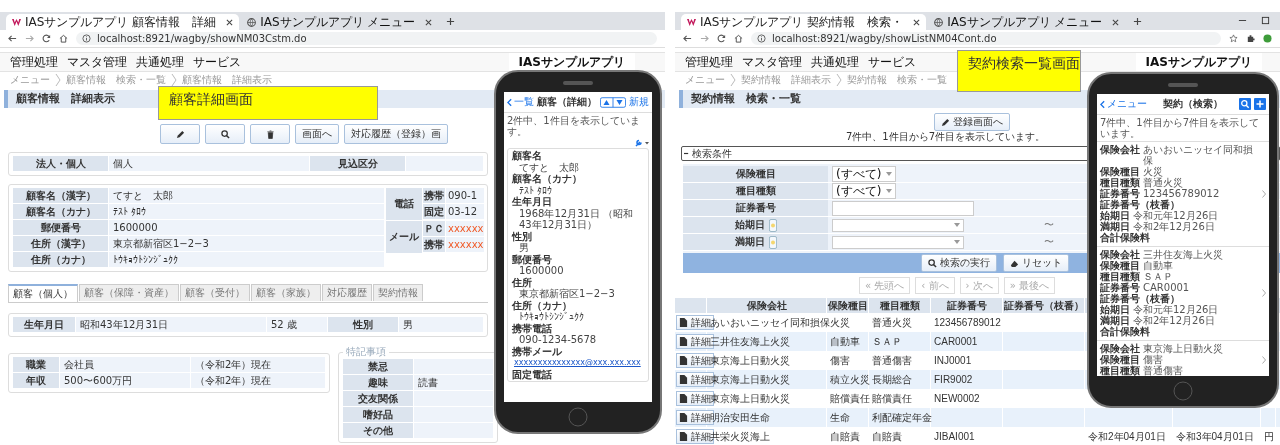 This screenshot has width=1280, height=445. Describe the element at coordinates (1183, 193) in the screenshot. I see `list-item: 保険会社 あいおいニッセイ同和損保 保険種目 火災 種目種類 普通火災 証券番号 123456789012 証券番号（枝番） 始期日 令和元年12月26日 満期日 令和2年12月26日 合計保険料` at that location.